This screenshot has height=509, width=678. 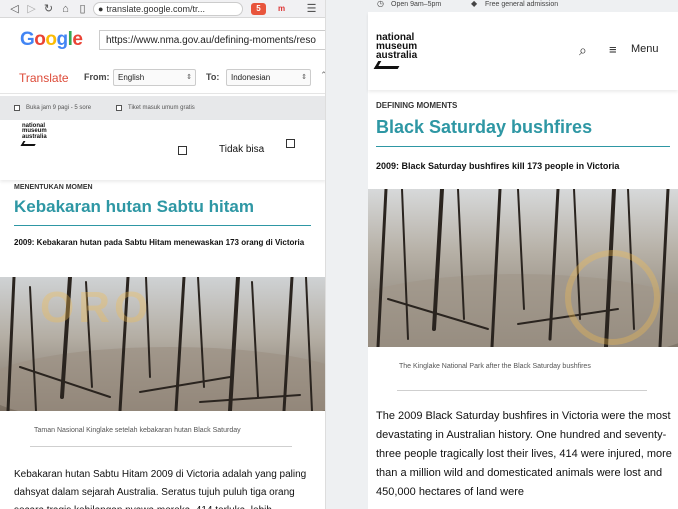 What do you see at coordinates (380, 4) in the screenshot?
I see `clock-icon: ◷` at bounding box center [380, 4].